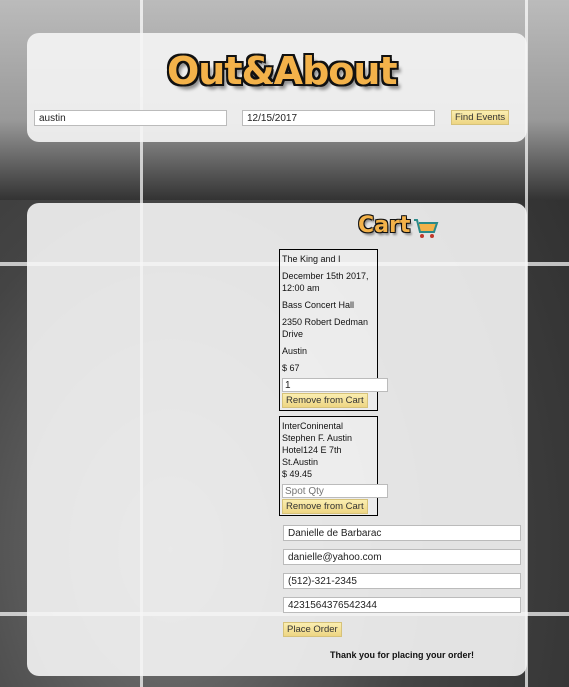 Image resolution: width=569 pixels, height=687 pixels. Describe the element at coordinates (335, 385) in the screenshot. I see `quantity-input` at that location.